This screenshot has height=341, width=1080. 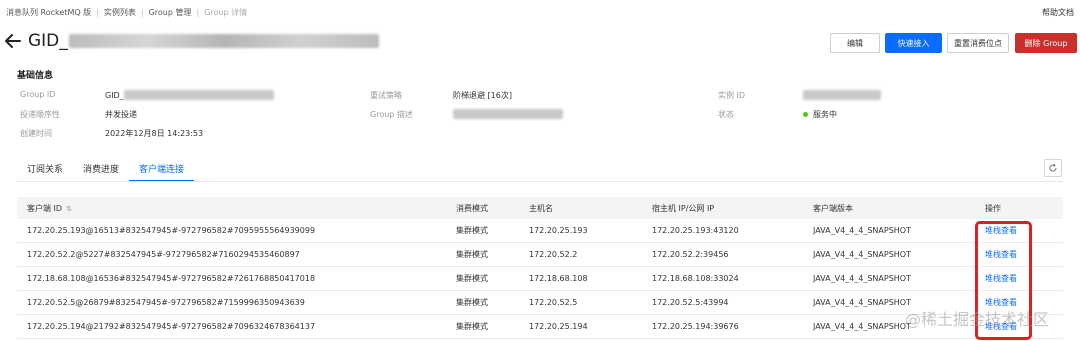 I want to click on group-id-value: GID_, so click(x=189, y=95).